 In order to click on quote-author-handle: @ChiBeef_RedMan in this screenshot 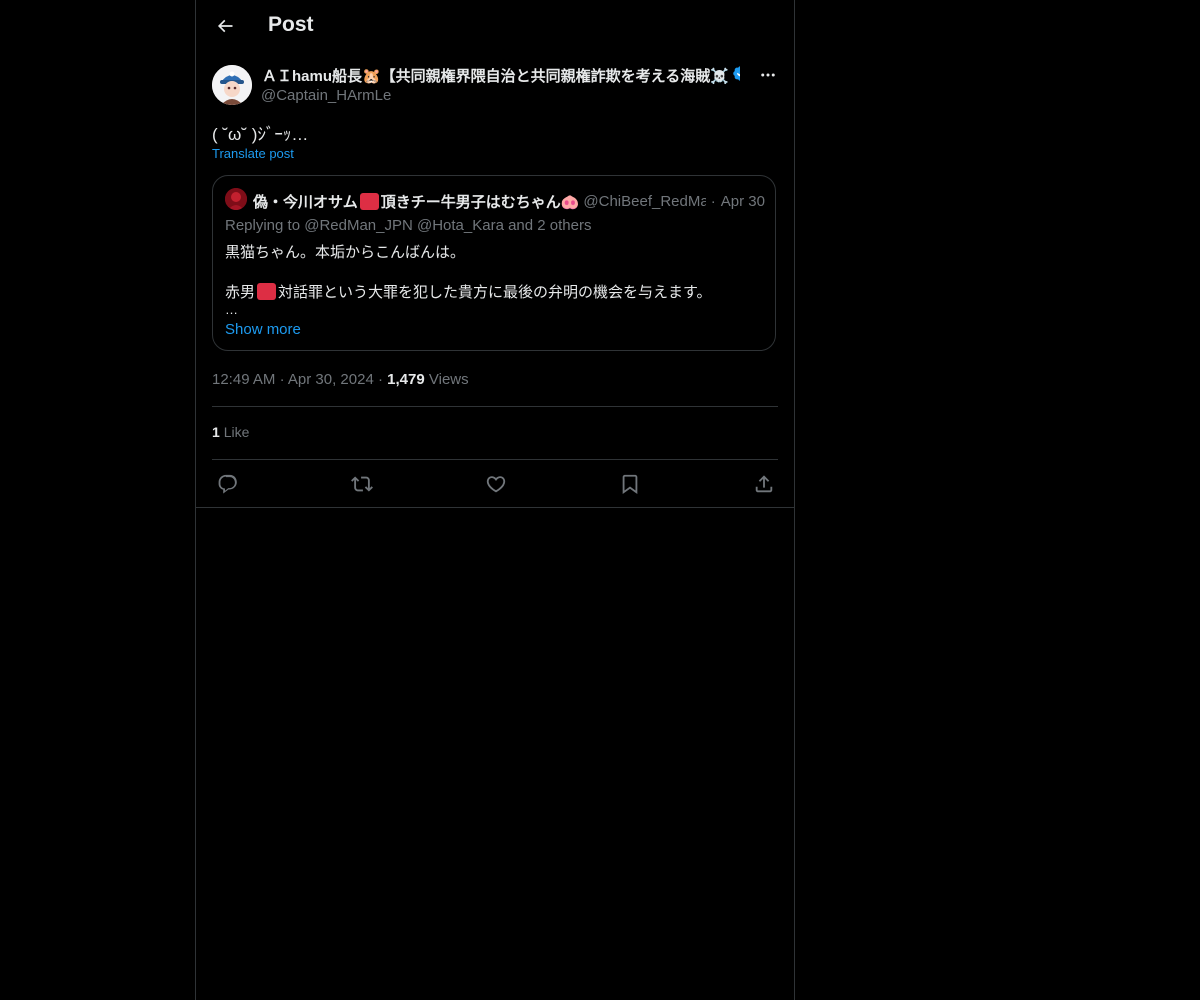, I will do `click(644, 201)`.